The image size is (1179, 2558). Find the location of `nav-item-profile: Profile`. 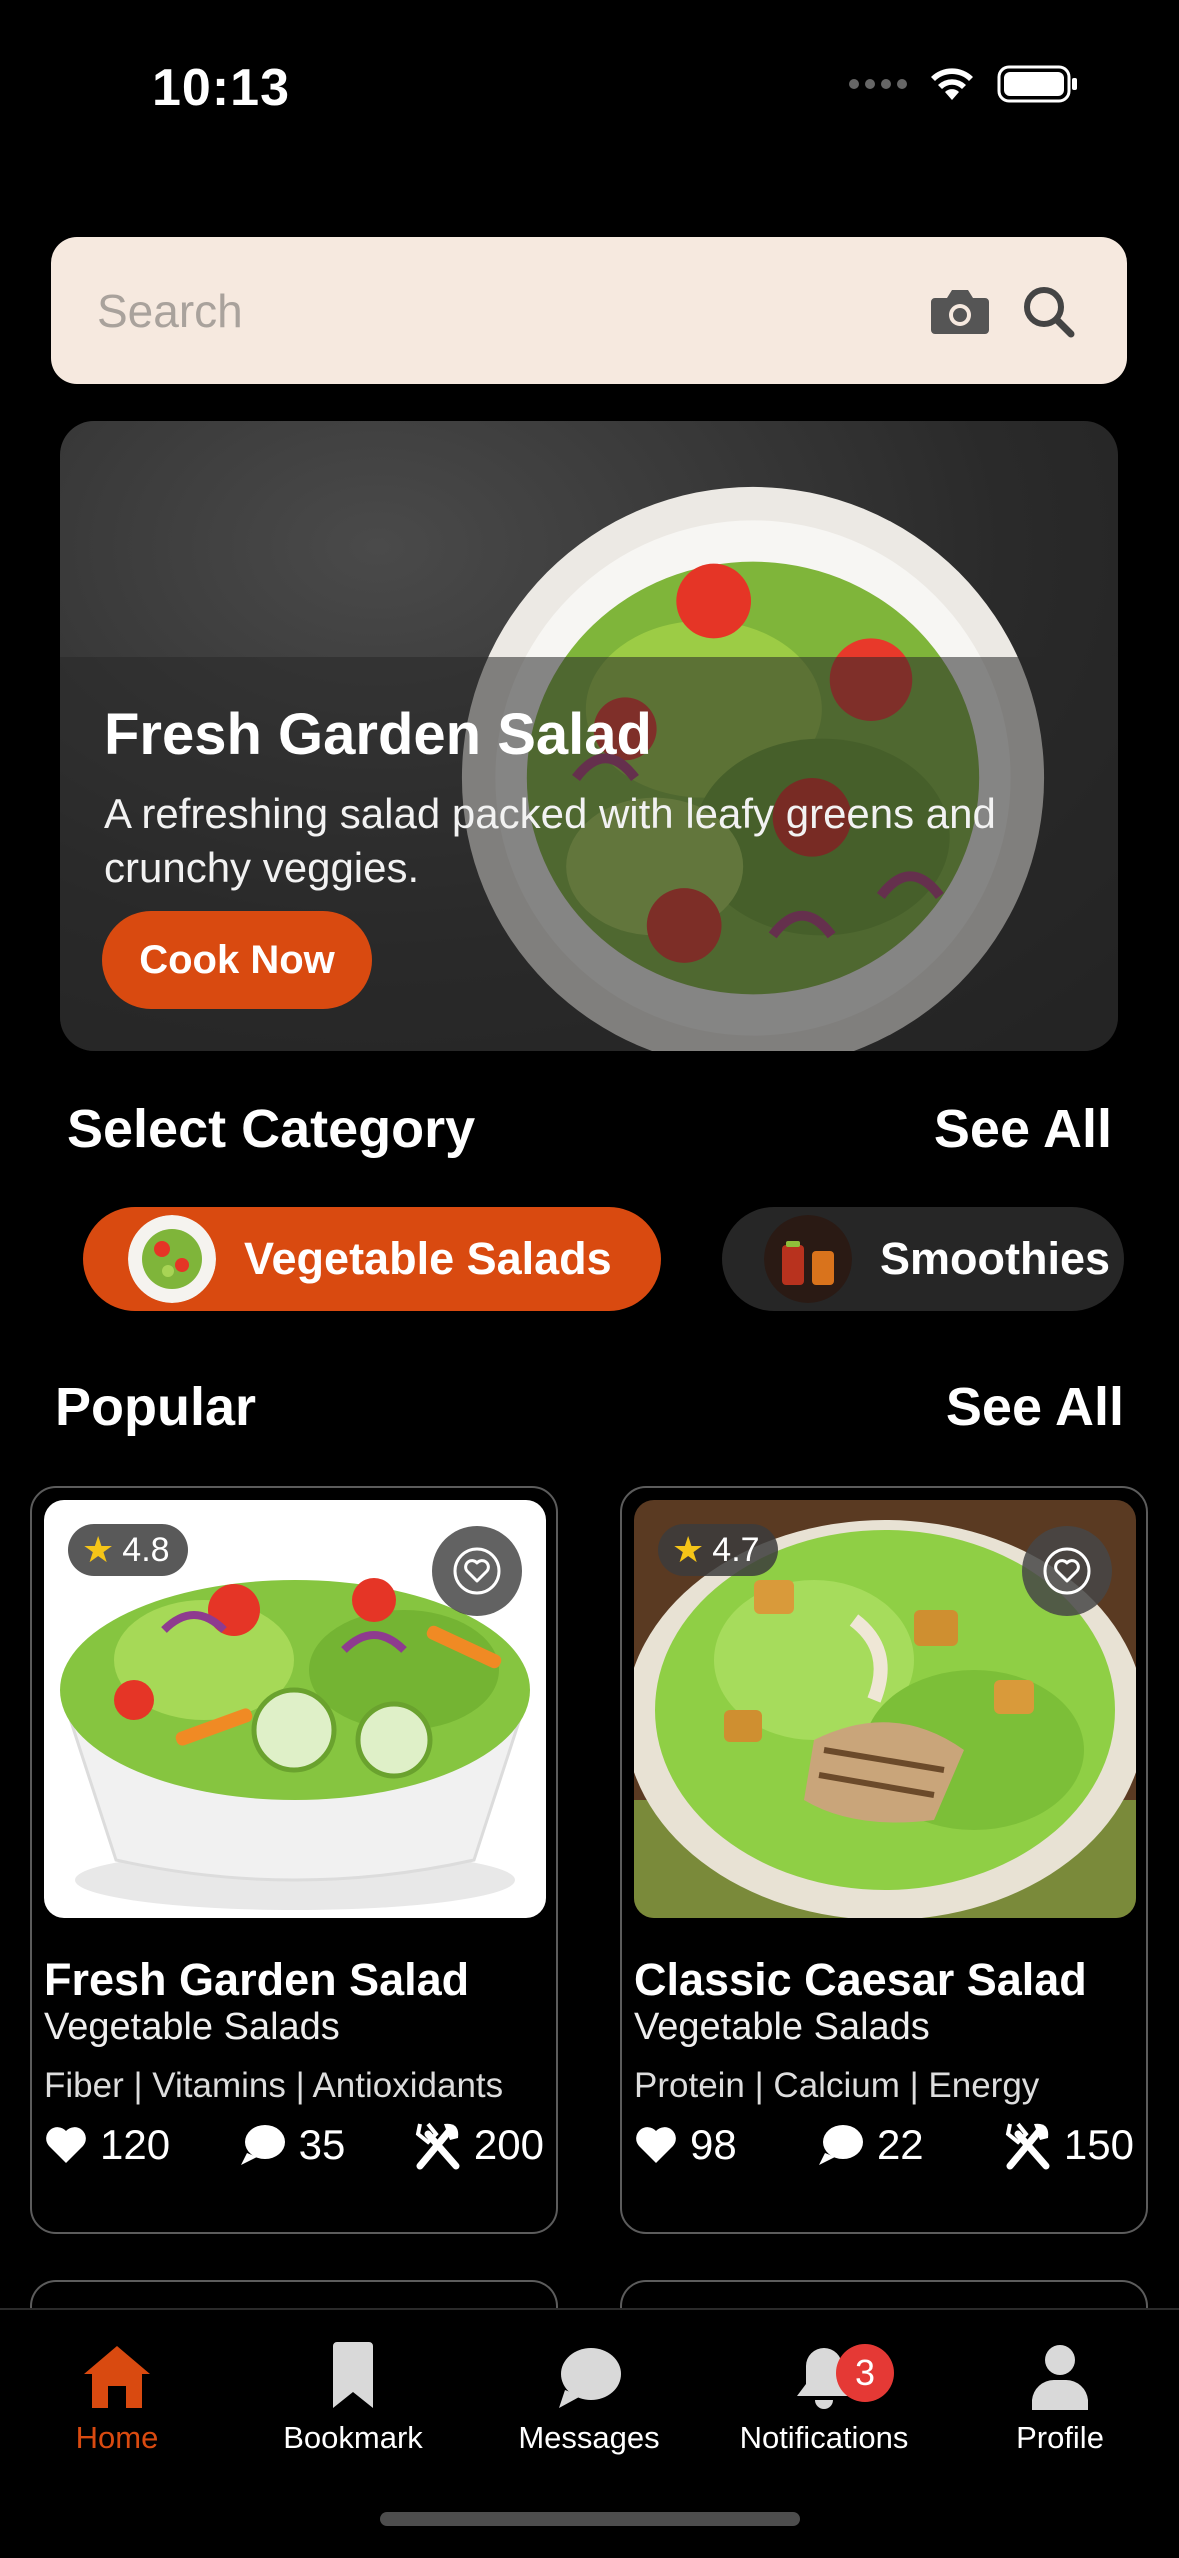

nav-item-profile: Profile is located at coordinates (1060, 2393).